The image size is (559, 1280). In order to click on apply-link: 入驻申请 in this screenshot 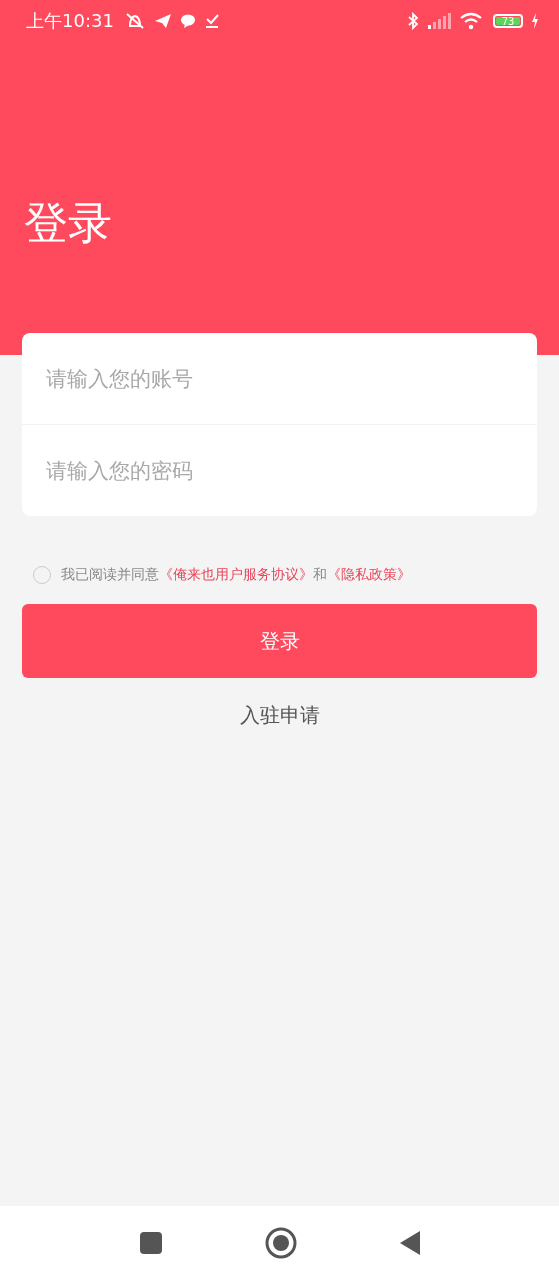, I will do `click(279, 715)`.